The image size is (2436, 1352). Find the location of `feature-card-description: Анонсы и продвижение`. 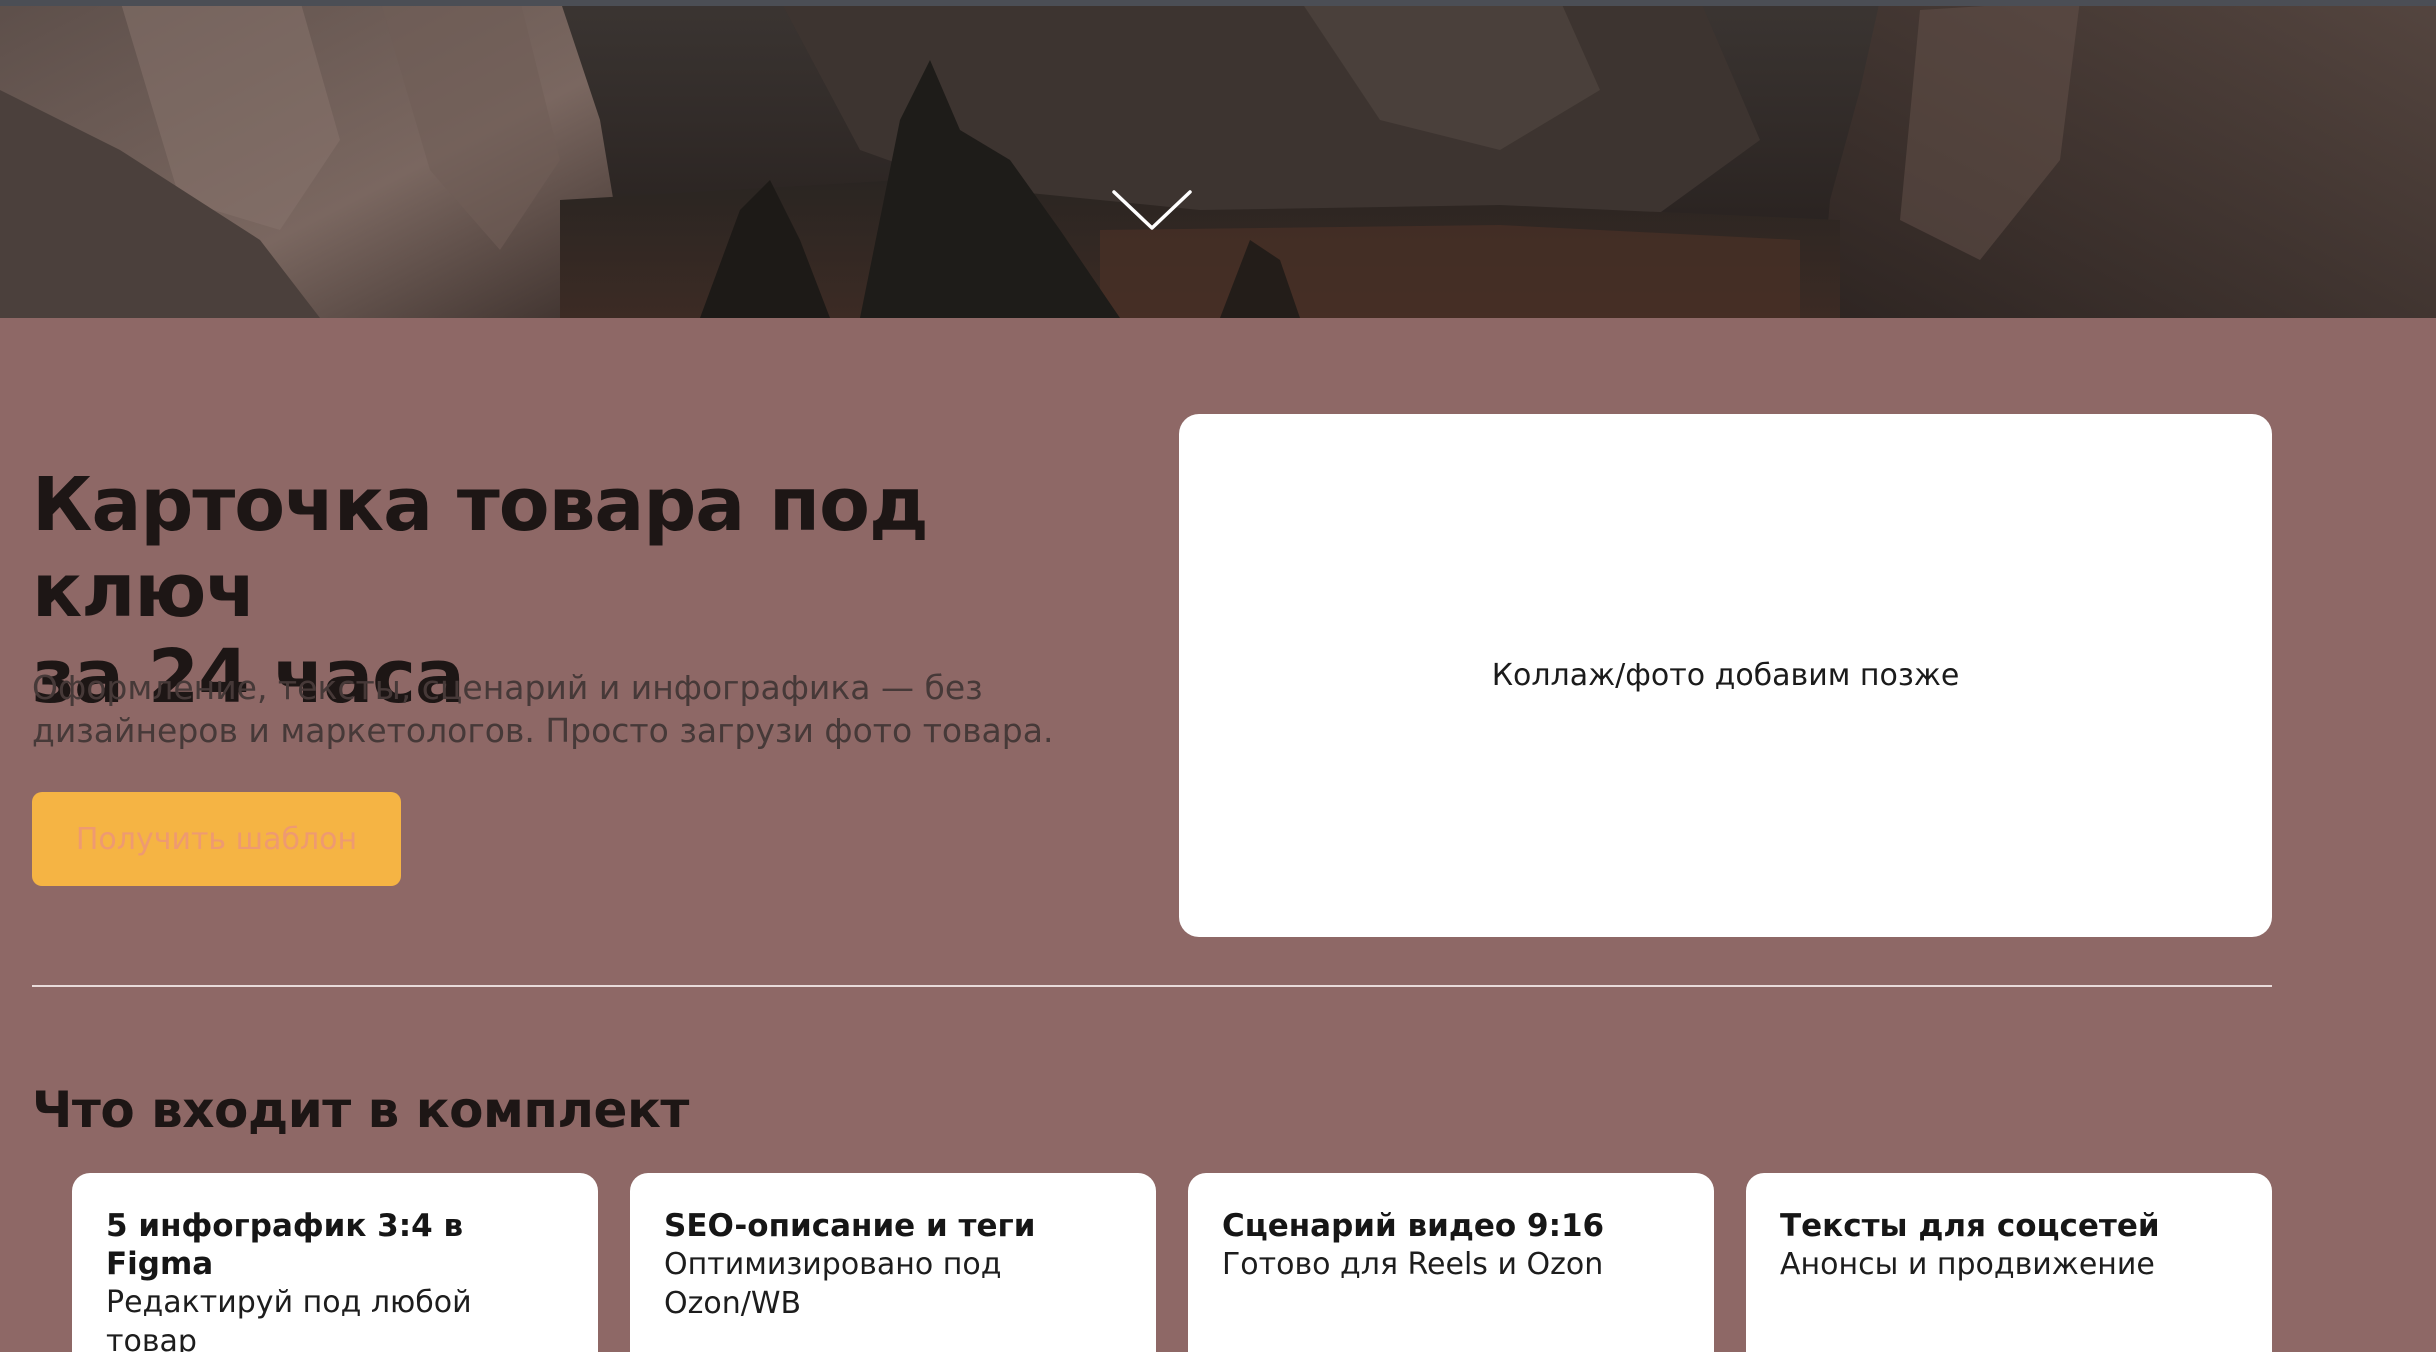

feature-card-description: Анонсы и продвижение is located at coordinates (1967, 1264).